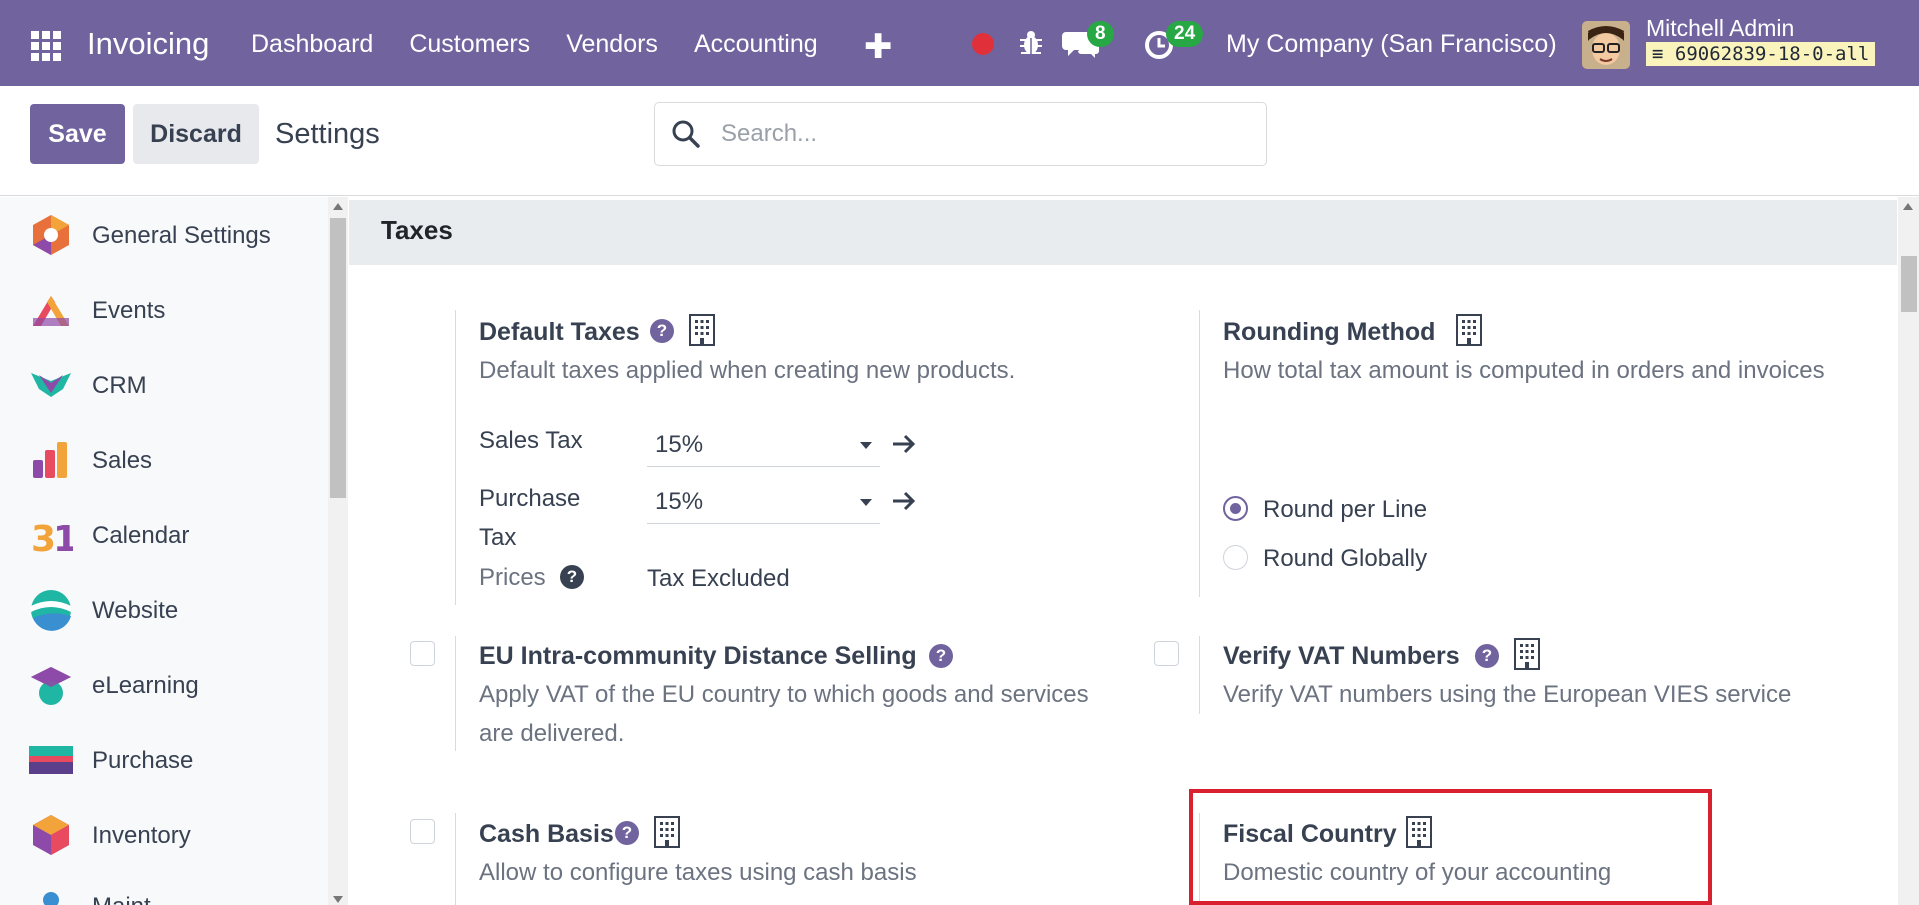  I want to click on sidebar-item-calendar: 3 1 Calendar, so click(165, 535).